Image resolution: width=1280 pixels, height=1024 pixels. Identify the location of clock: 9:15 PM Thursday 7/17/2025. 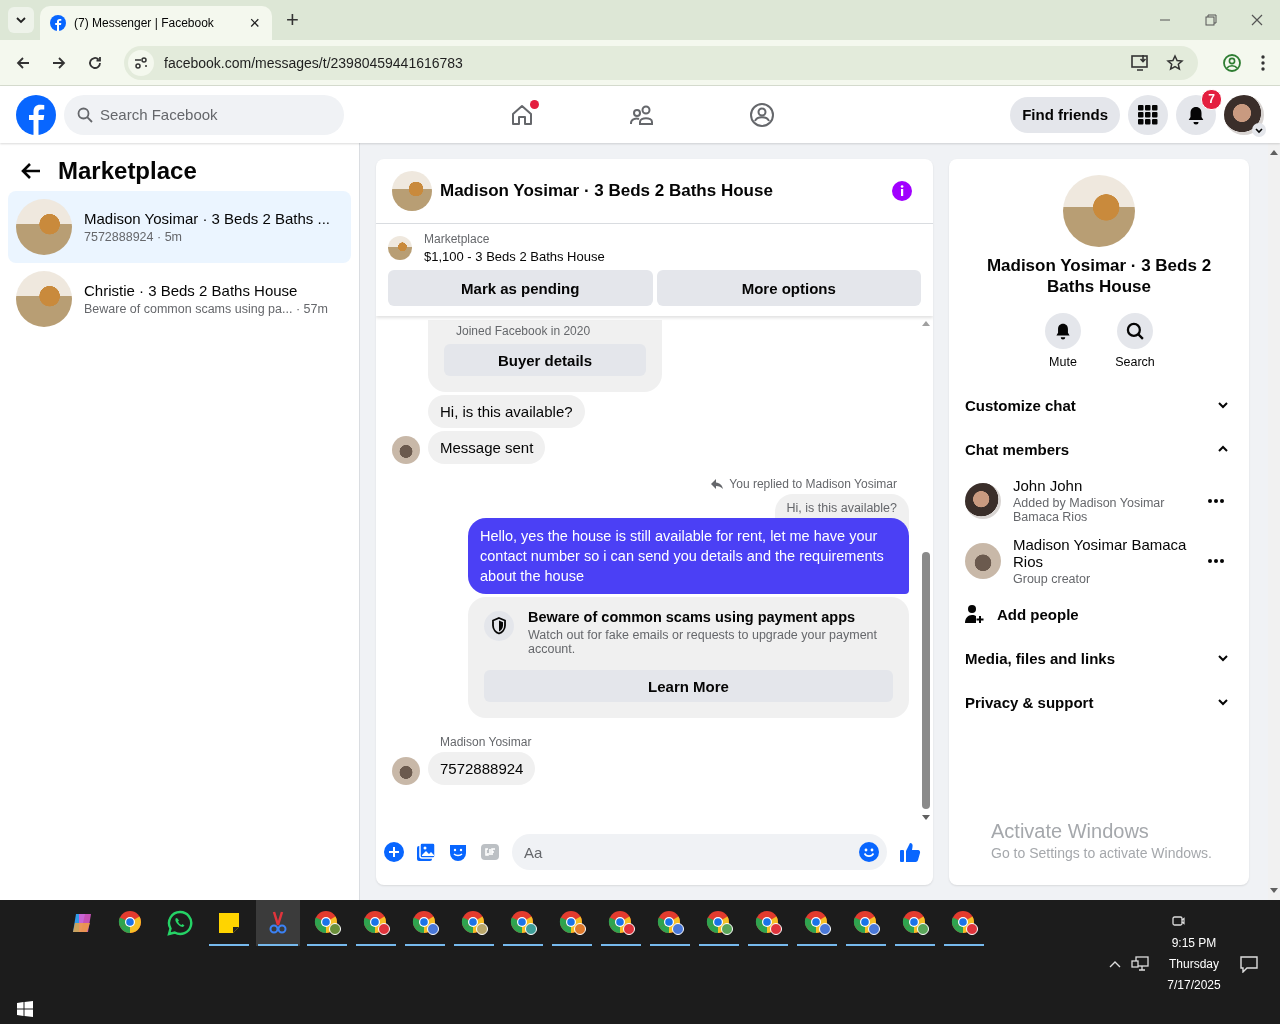
(1194, 964).